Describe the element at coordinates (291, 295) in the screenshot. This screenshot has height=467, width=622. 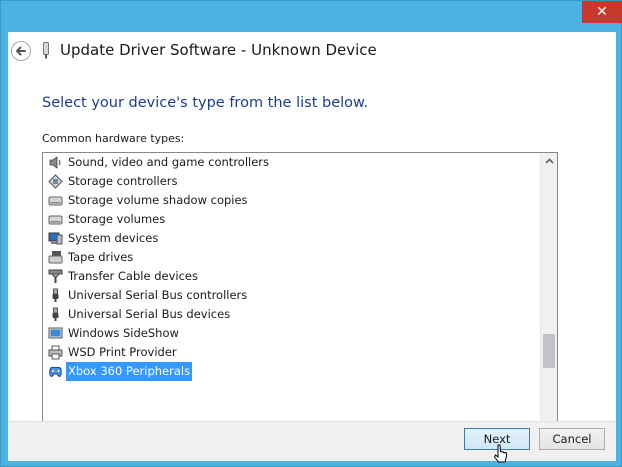
I see `list-item: Universal Serial Bus controllers` at that location.